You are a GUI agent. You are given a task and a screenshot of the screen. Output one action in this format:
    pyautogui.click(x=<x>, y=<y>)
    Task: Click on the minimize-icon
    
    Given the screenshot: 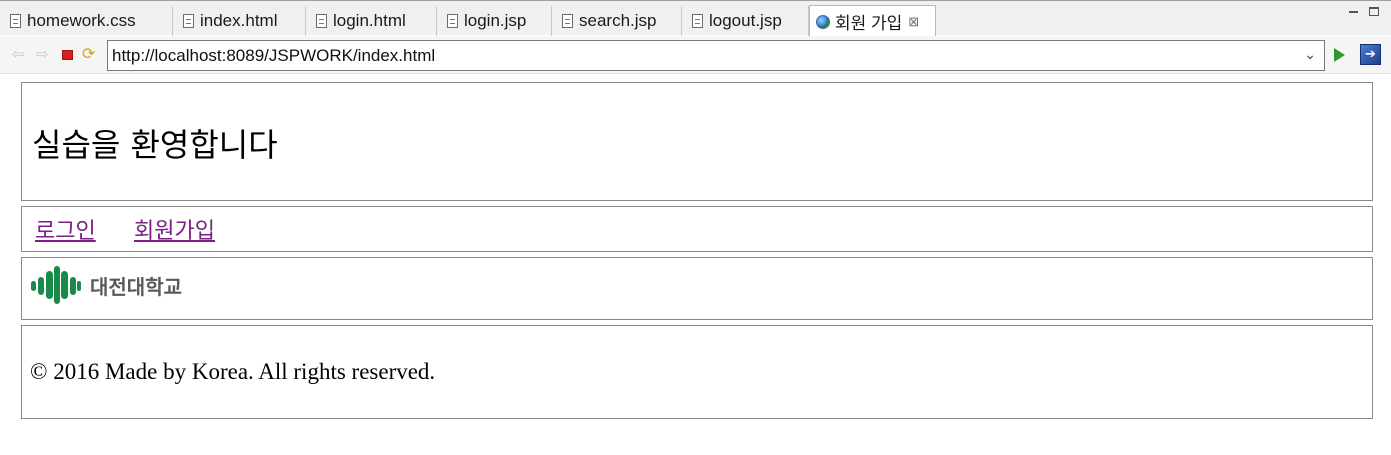 What is the action you would take?
    pyautogui.click(x=1353, y=12)
    